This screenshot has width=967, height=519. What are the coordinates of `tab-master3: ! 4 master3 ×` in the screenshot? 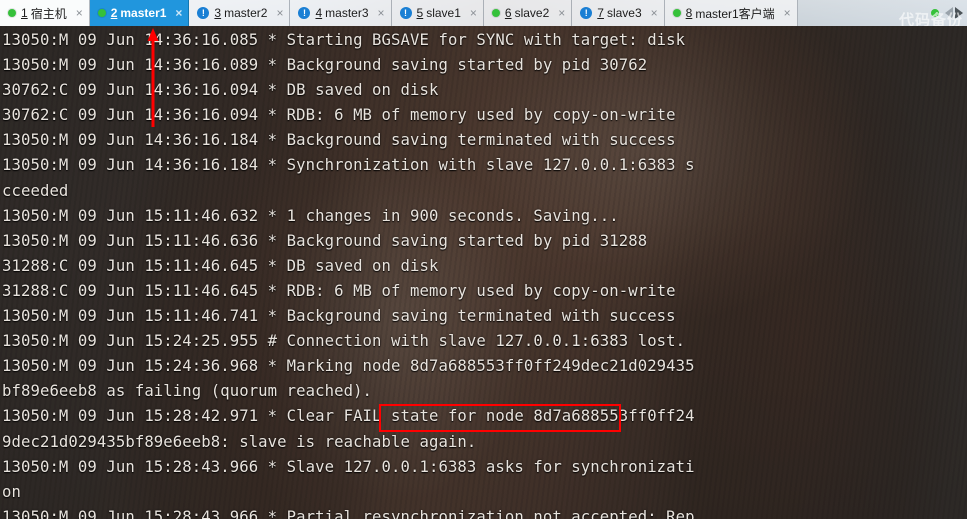 It's located at (341, 13).